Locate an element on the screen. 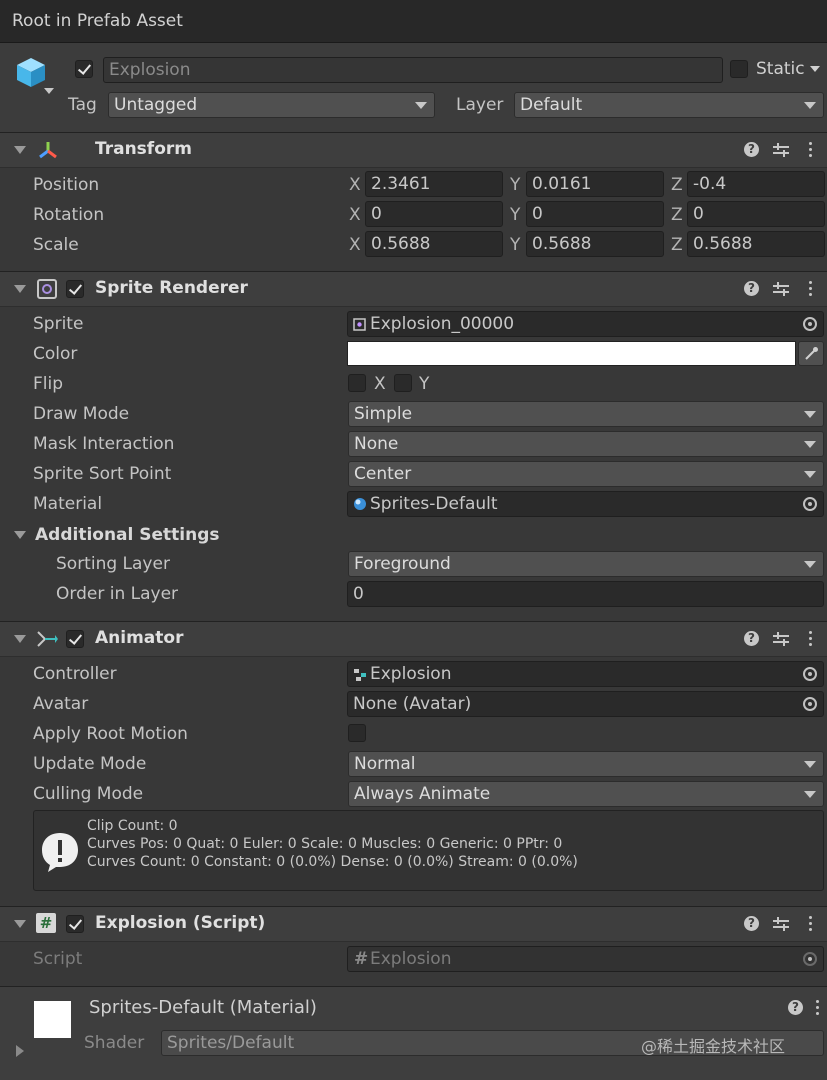  sprite-renderer-icon is located at coordinates (47, 289).